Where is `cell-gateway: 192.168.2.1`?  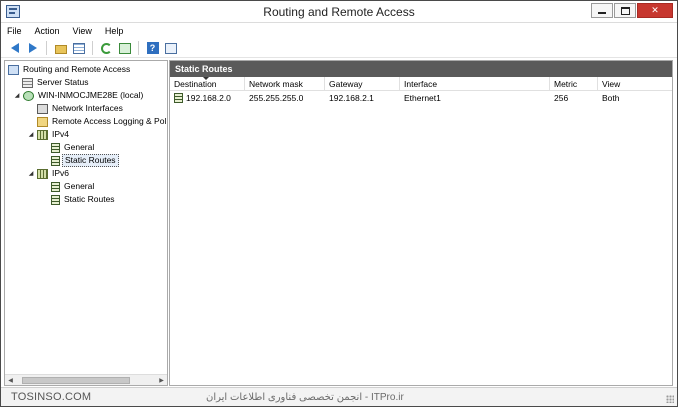 cell-gateway: 192.168.2.1 is located at coordinates (351, 97).